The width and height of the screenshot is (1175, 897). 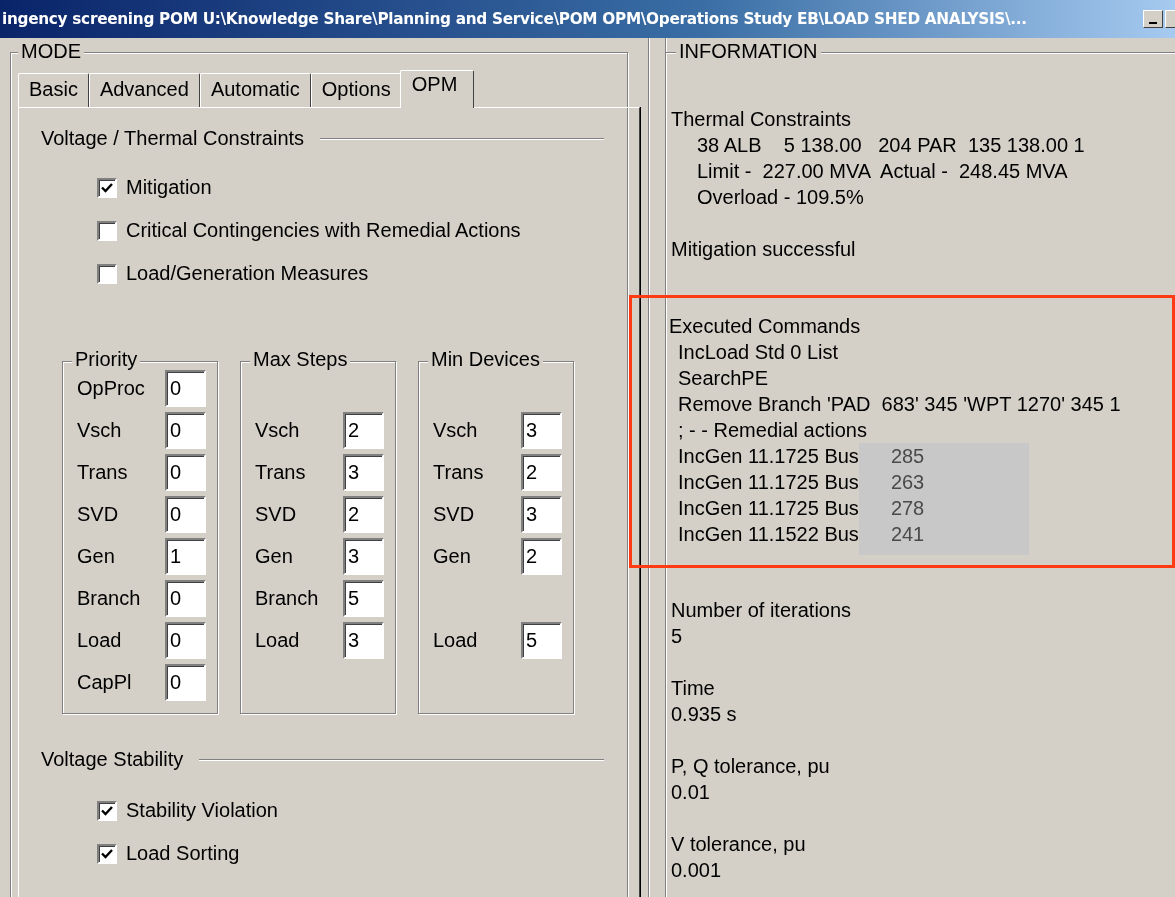 What do you see at coordinates (765, 326) in the screenshot?
I see `info-heading: Executed Commands` at bounding box center [765, 326].